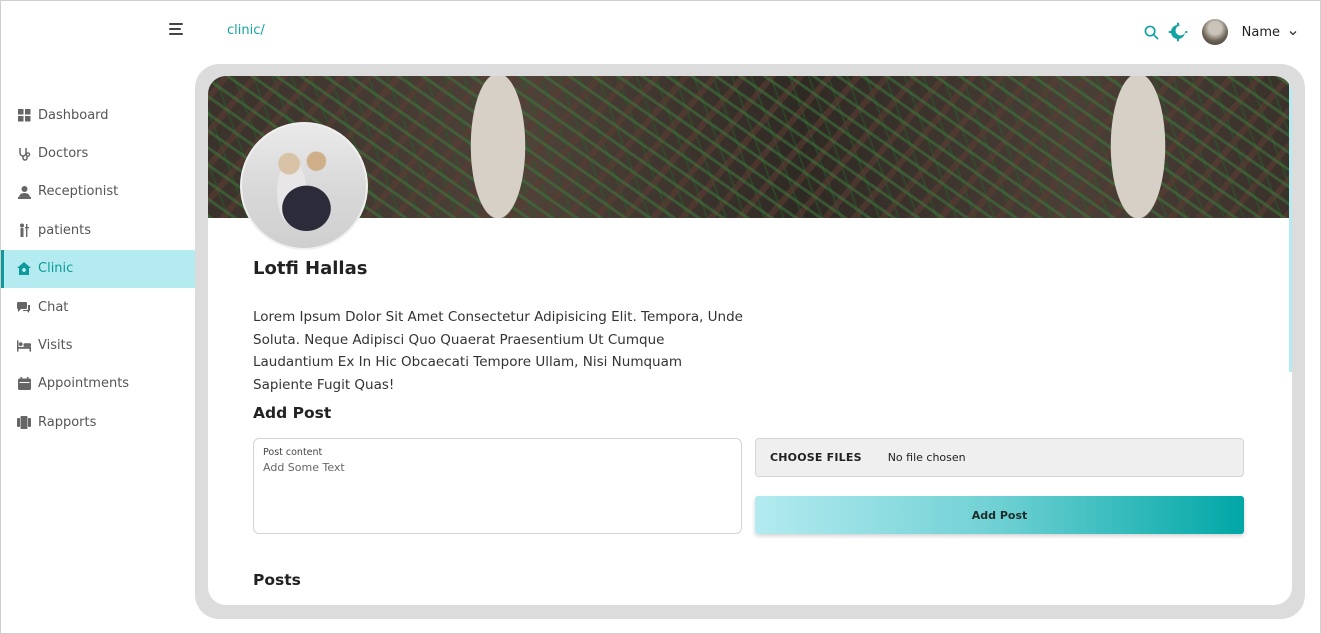 The width and height of the screenshot is (1321, 634). I want to click on search-icon, so click(1152, 32).